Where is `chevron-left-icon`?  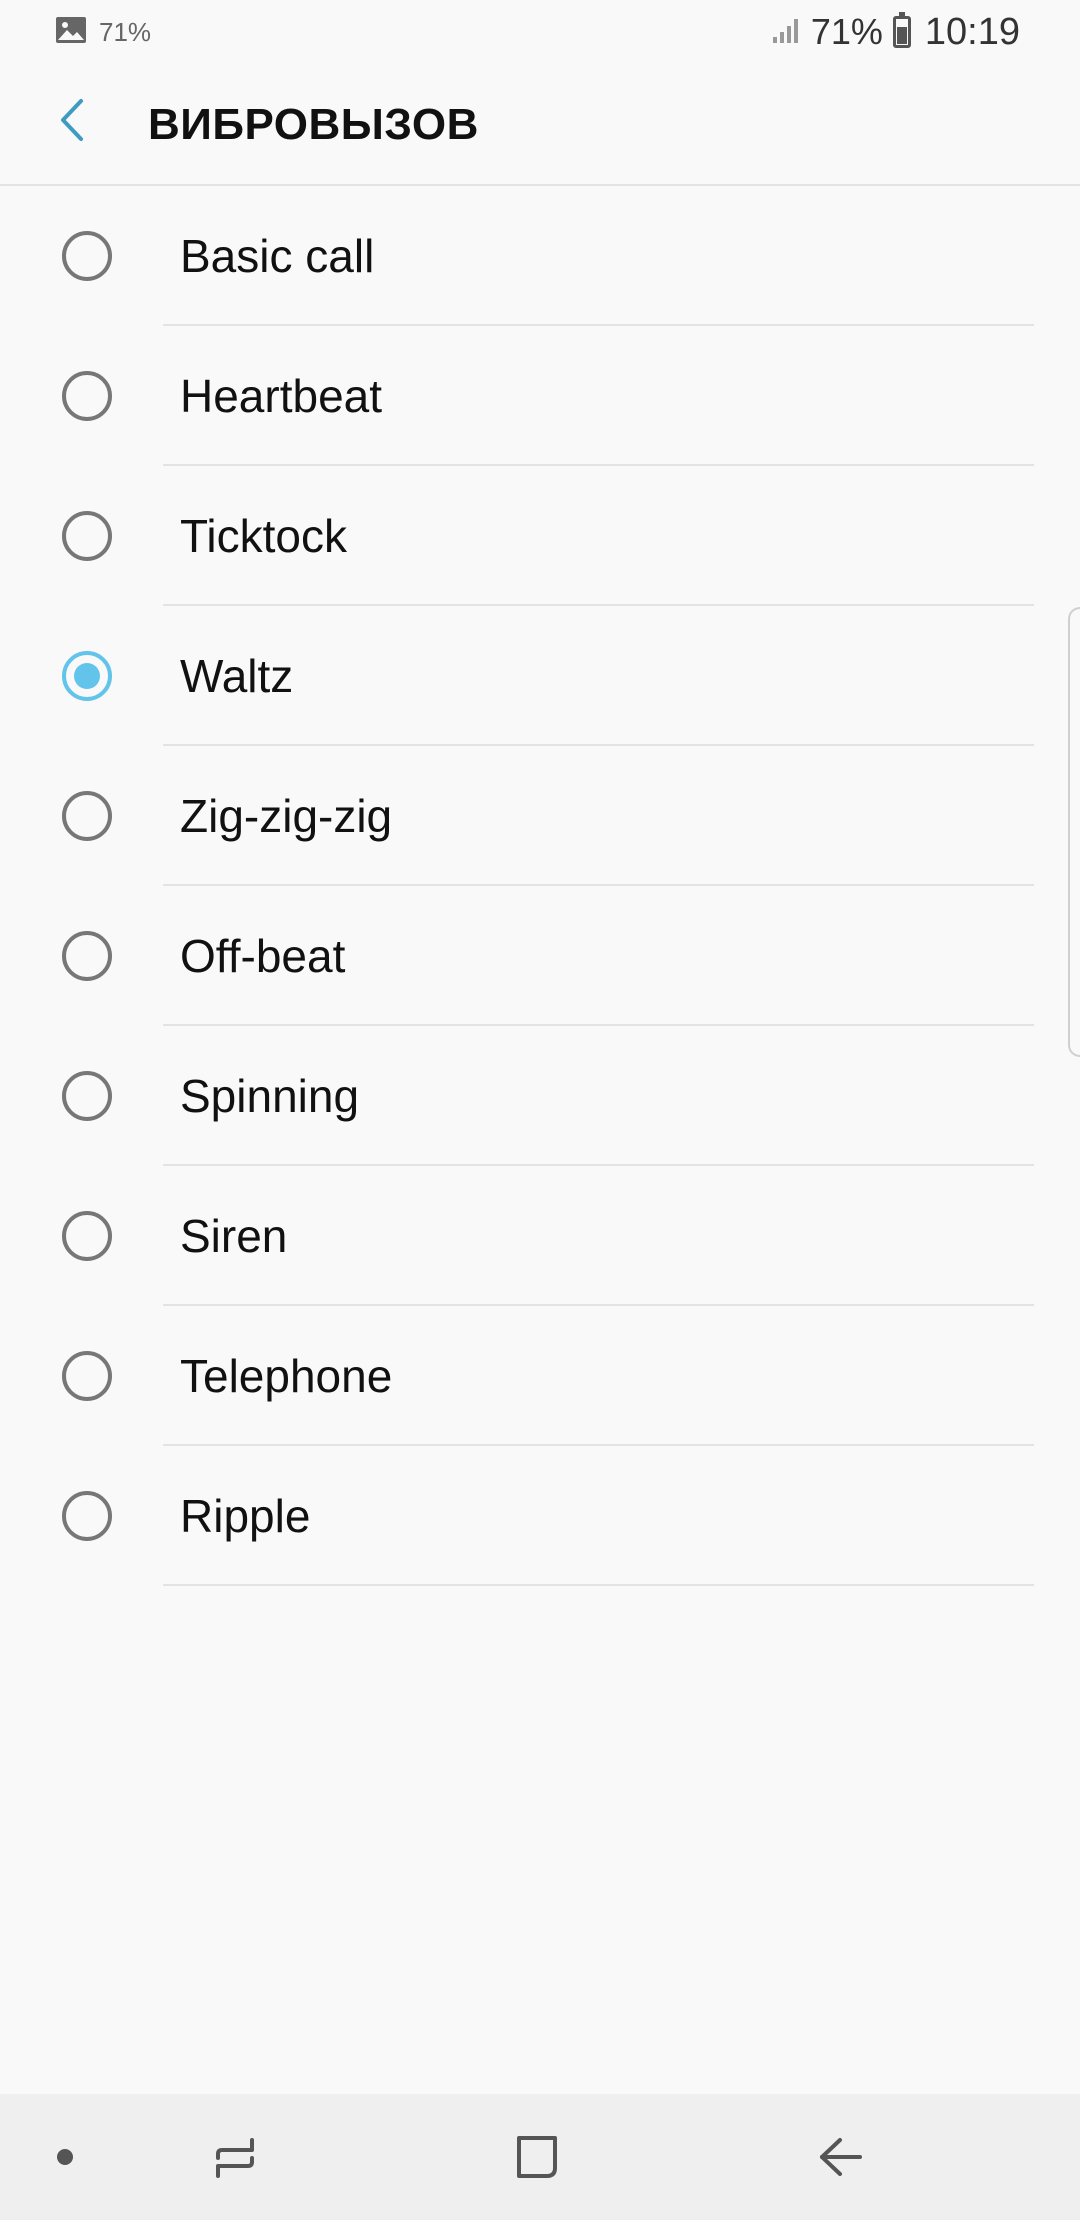
chevron-left-icon is located at coordinates (72, 122).